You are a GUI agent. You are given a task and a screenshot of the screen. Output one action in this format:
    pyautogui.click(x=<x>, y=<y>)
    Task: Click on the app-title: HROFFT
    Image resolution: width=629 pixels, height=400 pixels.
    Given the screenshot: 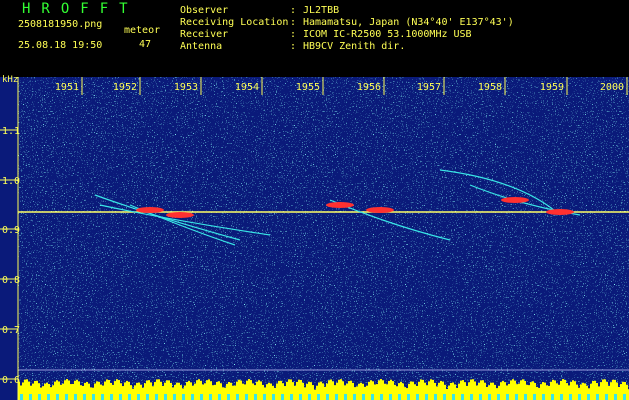 What is the action you would take?
    pyautogui.click(x=80, y=9)
    